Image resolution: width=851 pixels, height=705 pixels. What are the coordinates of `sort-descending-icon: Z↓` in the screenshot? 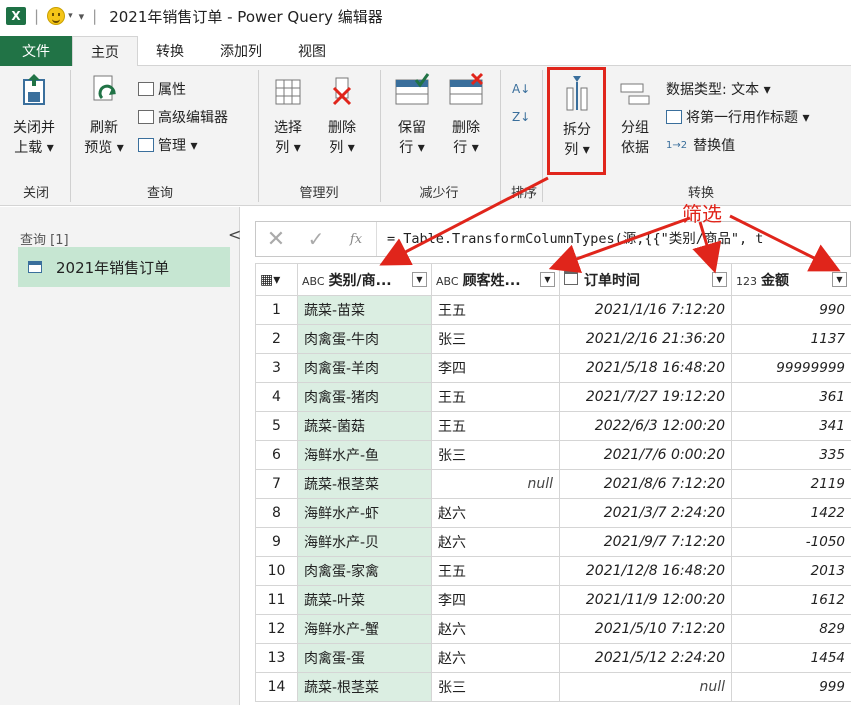 It's located at (521, 117).